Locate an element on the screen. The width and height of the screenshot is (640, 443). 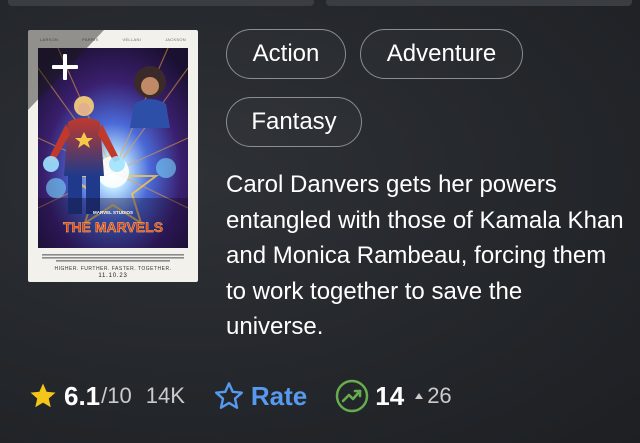
poster-billing-lines is located at coordinates (113, 258).